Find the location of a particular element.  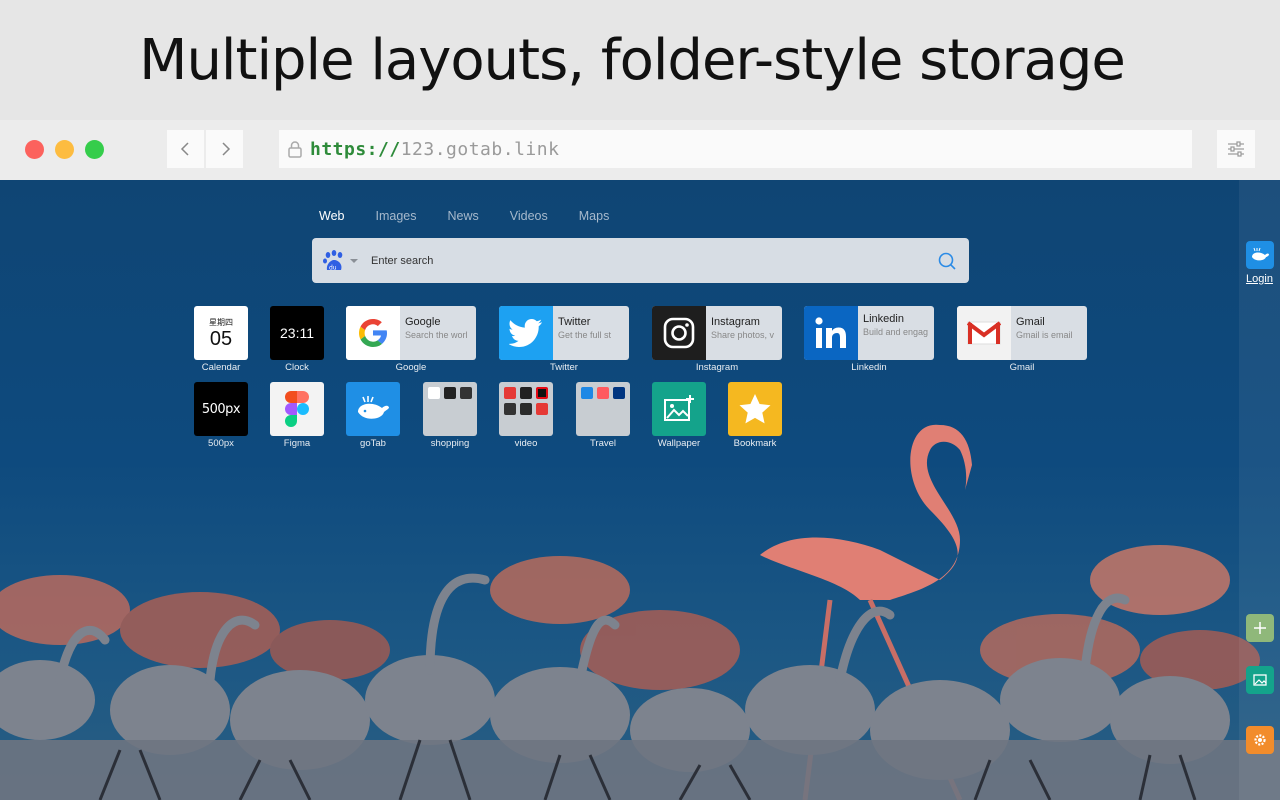

close-window-button is located at coordinates (34, 149).